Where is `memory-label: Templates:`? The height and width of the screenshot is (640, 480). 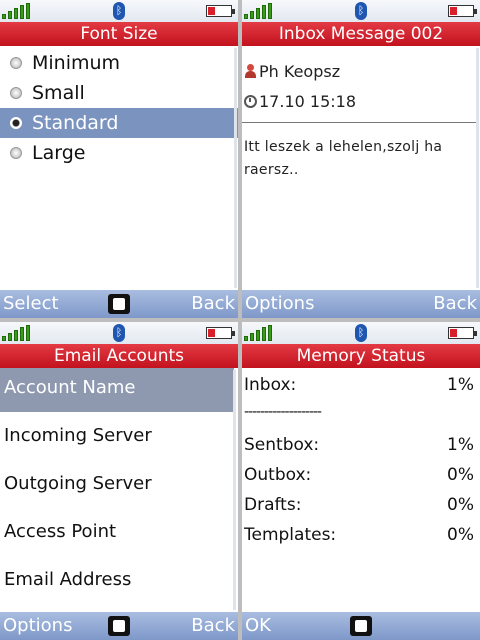
memory-label: Templates: is located at coordinates (290, 535).